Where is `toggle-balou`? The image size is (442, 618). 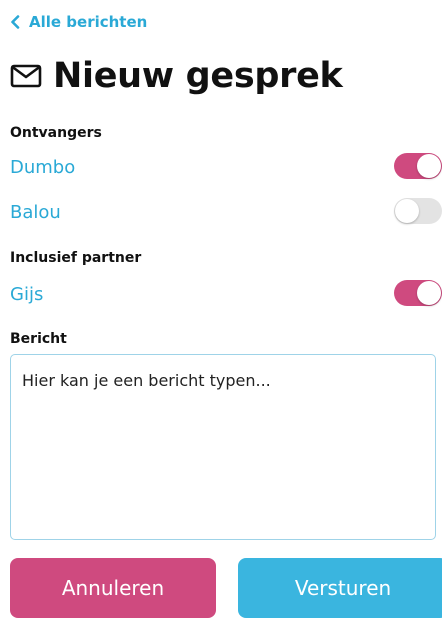 toggle-balou is located at coordinates (418, 211).